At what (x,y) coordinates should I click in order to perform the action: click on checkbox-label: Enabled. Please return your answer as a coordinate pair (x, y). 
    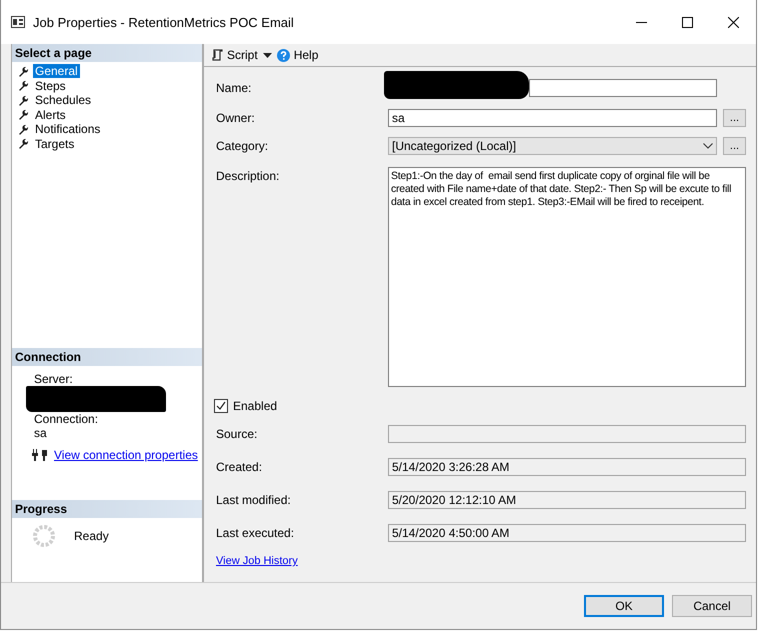
    Looking at the image, I should click on (255, 406).